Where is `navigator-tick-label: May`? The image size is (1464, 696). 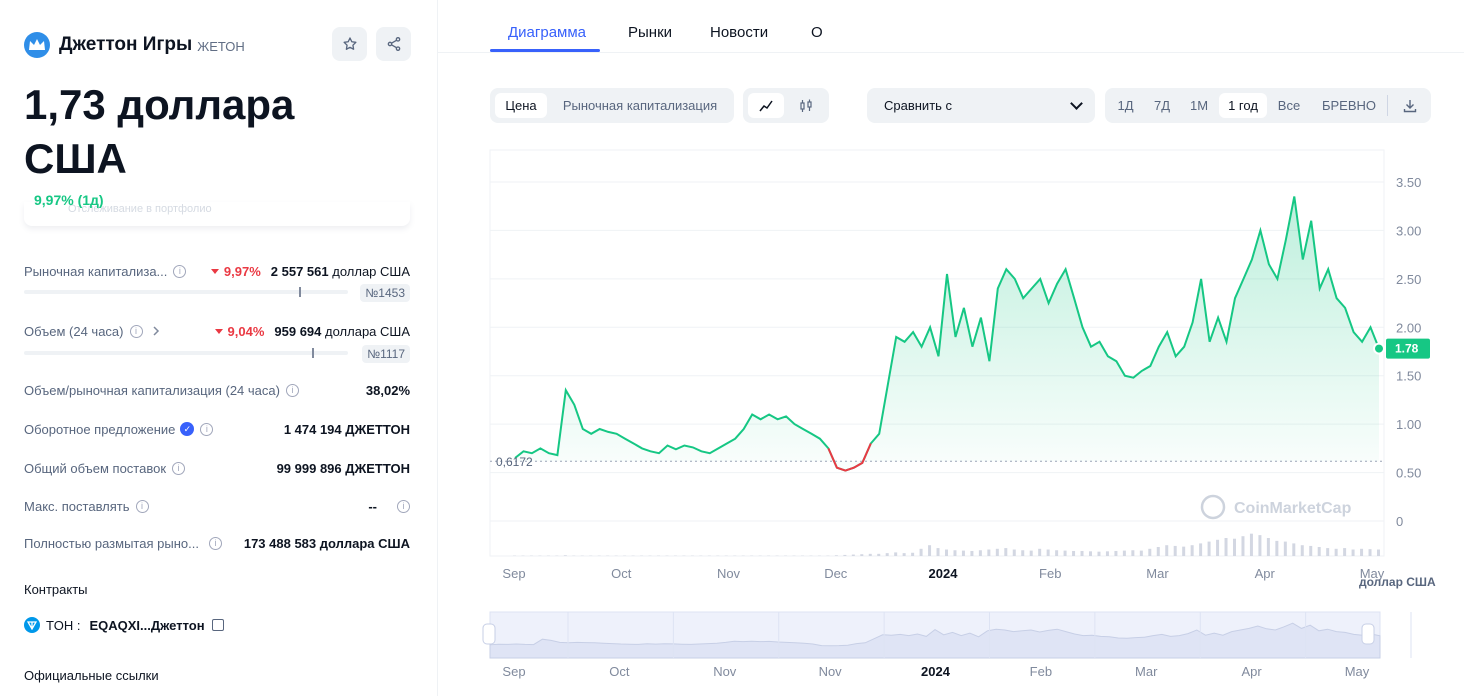
navigator-tick-label: May is located at coordinates (1357, 671).